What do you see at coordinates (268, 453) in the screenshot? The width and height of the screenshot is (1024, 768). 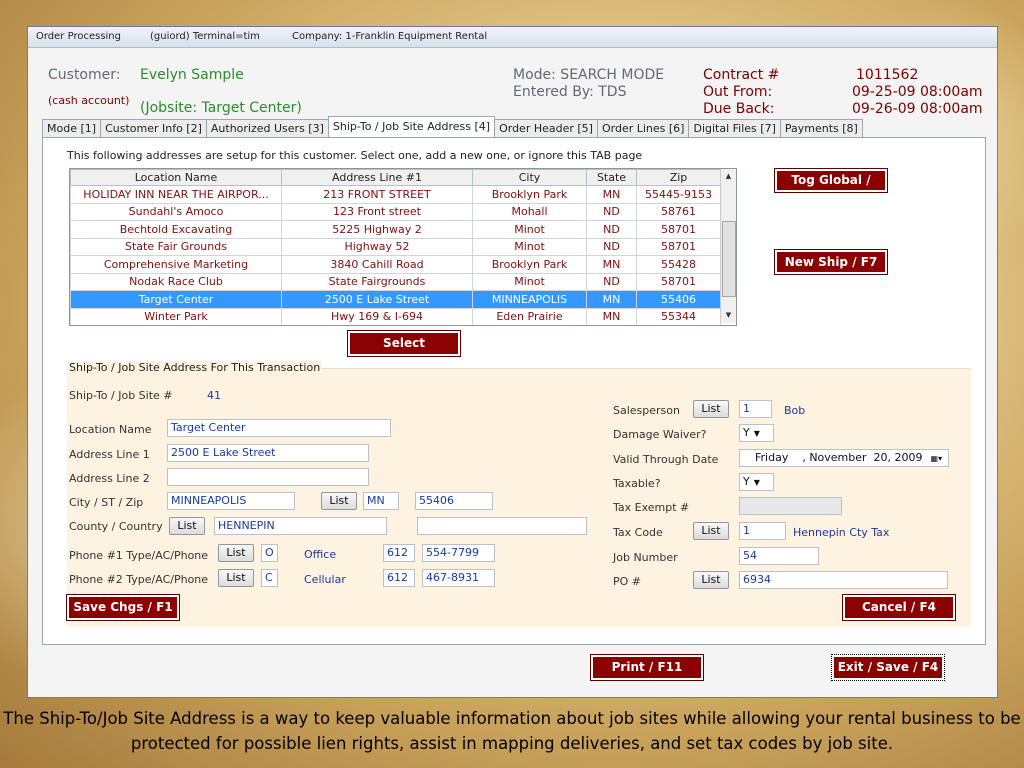 I see `address-line-1-input: 2500 E Lake Street` at bounding box center [268, 453].